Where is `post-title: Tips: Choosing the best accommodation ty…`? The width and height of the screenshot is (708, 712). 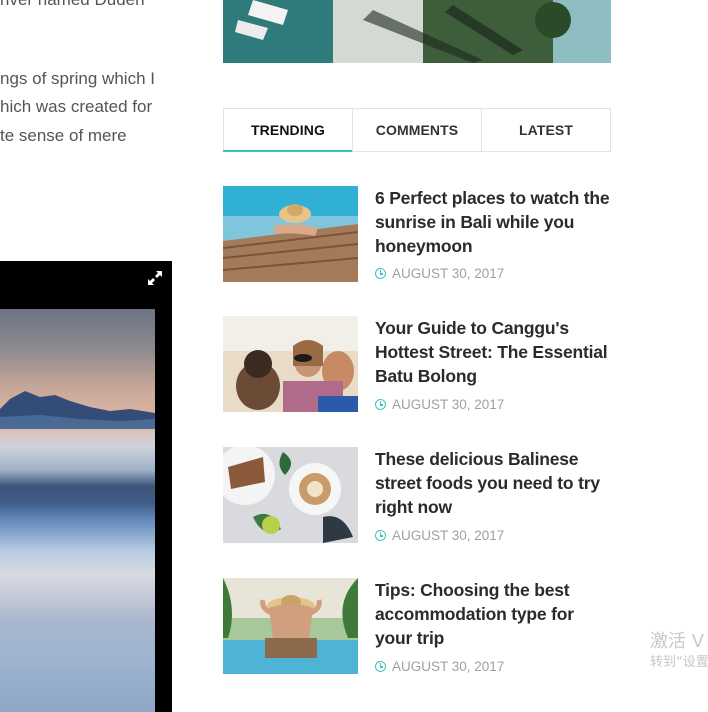 post-title: Tips: Choosing the best accommodation ty… is located at coordinates (493, 614).